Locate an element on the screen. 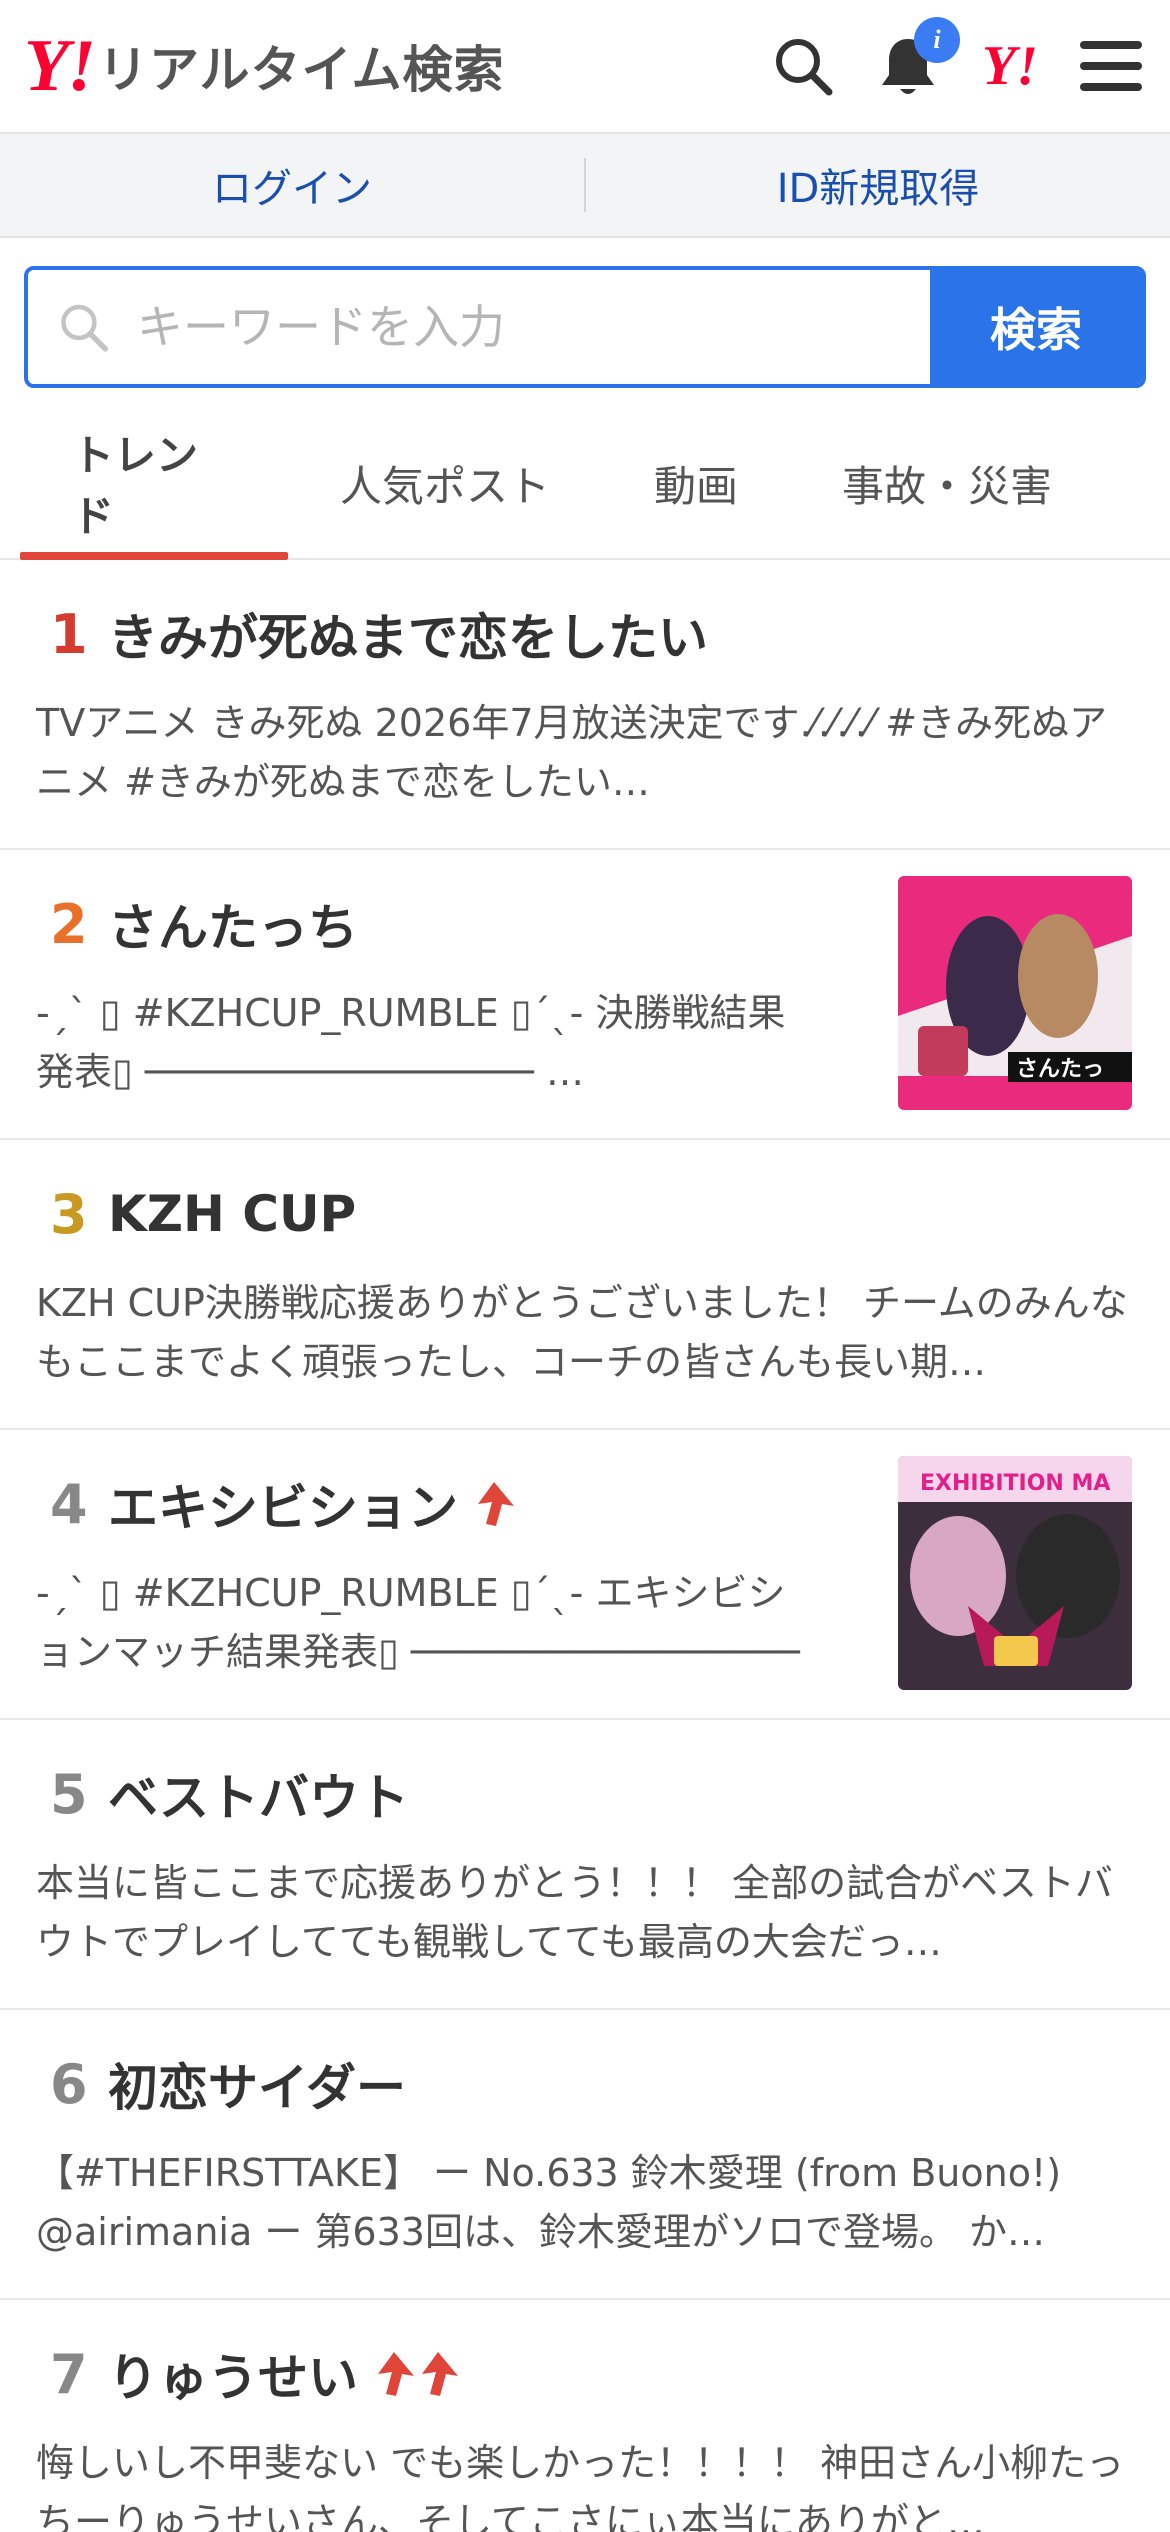 The height and width of the screenshot is (2532, 1170). category-tabs: トレンド 人気ポスト 動画 事故・災害 is located at coordinates (585, 484).